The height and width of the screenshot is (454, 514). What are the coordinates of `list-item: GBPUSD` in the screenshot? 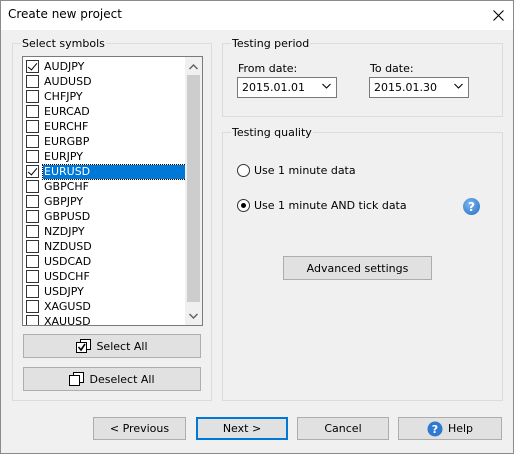 It's located at (104, 216).